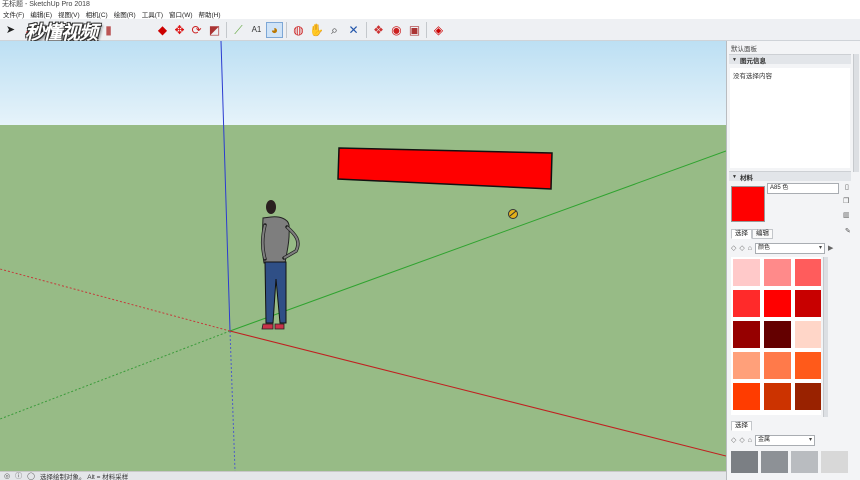 The width and height of the screenshot is (860, 480). Describe the element at coordinates (438, 30) in the screenshot. I see `extension-warehouse-icon: ◈` at that location.